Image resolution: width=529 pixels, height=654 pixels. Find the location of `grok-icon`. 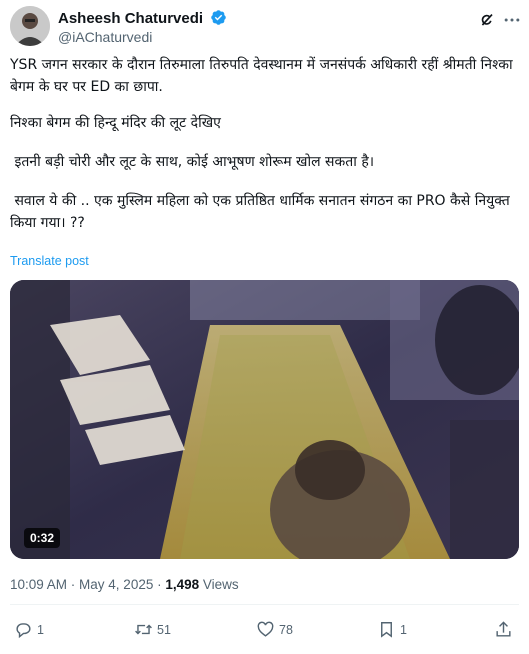

grok-icon is located at coordinates (487, 20).